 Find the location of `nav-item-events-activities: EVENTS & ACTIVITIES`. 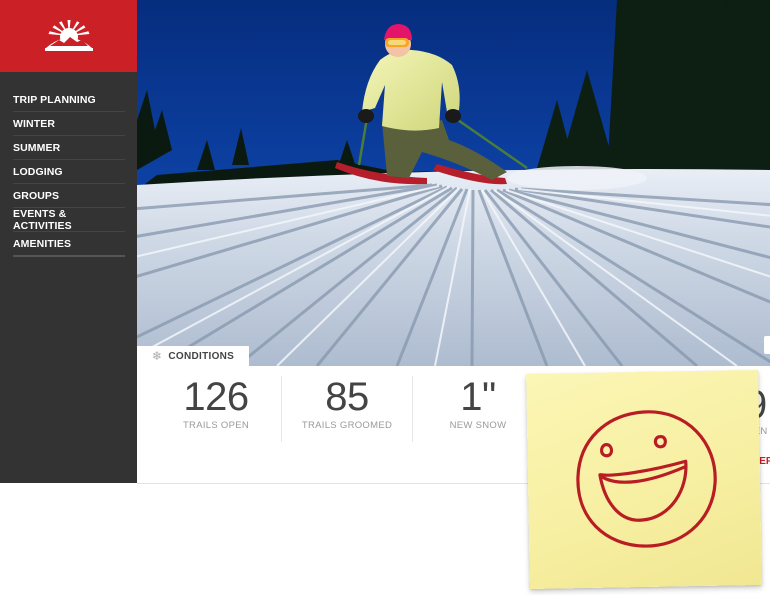

nav-item-events-activities: EVENTS & ACTIVITIES is located at coordinates (69, 220).